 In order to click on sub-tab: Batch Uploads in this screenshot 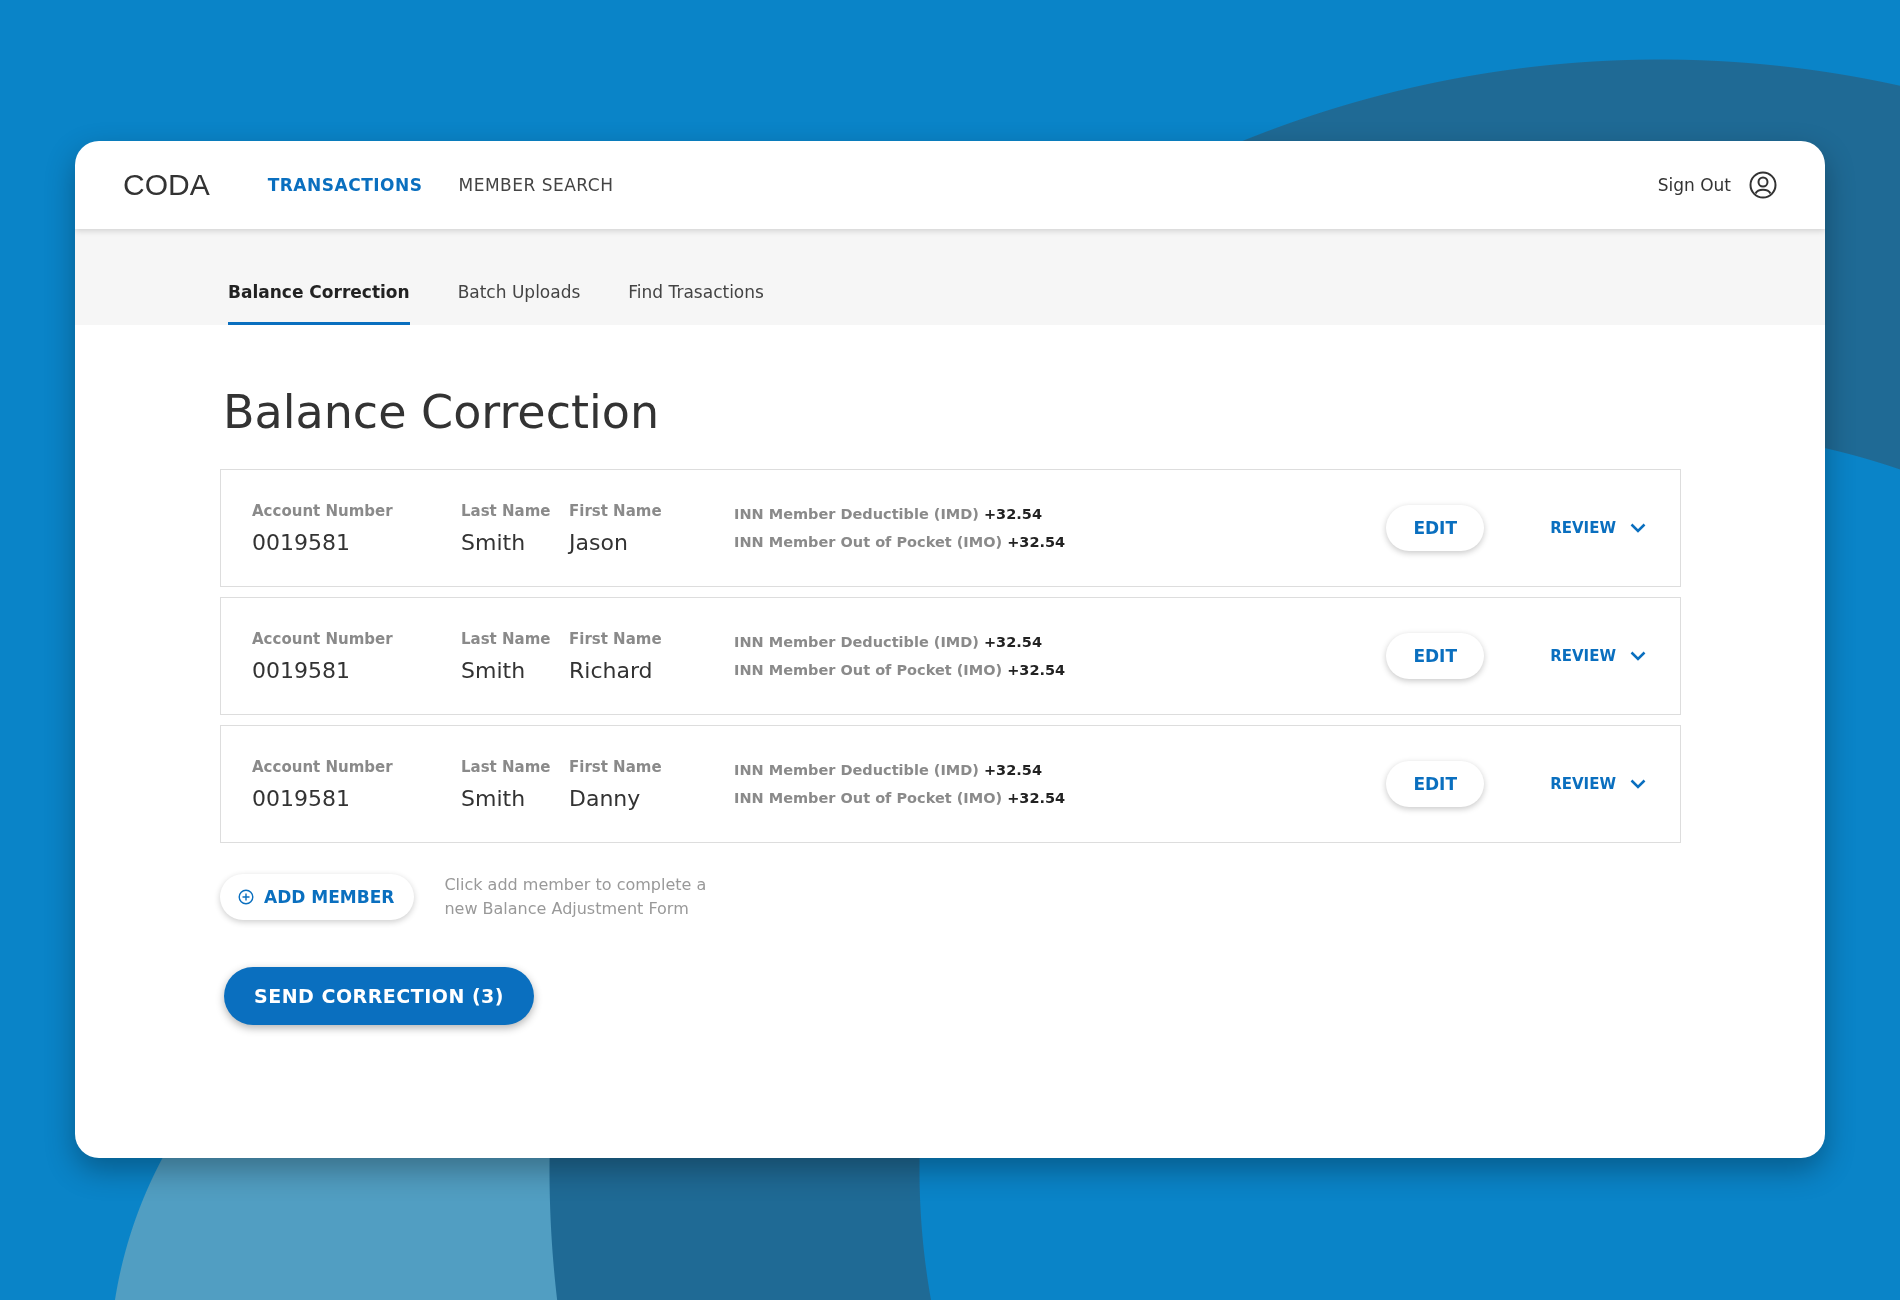, I will do `click(519, 303)`.